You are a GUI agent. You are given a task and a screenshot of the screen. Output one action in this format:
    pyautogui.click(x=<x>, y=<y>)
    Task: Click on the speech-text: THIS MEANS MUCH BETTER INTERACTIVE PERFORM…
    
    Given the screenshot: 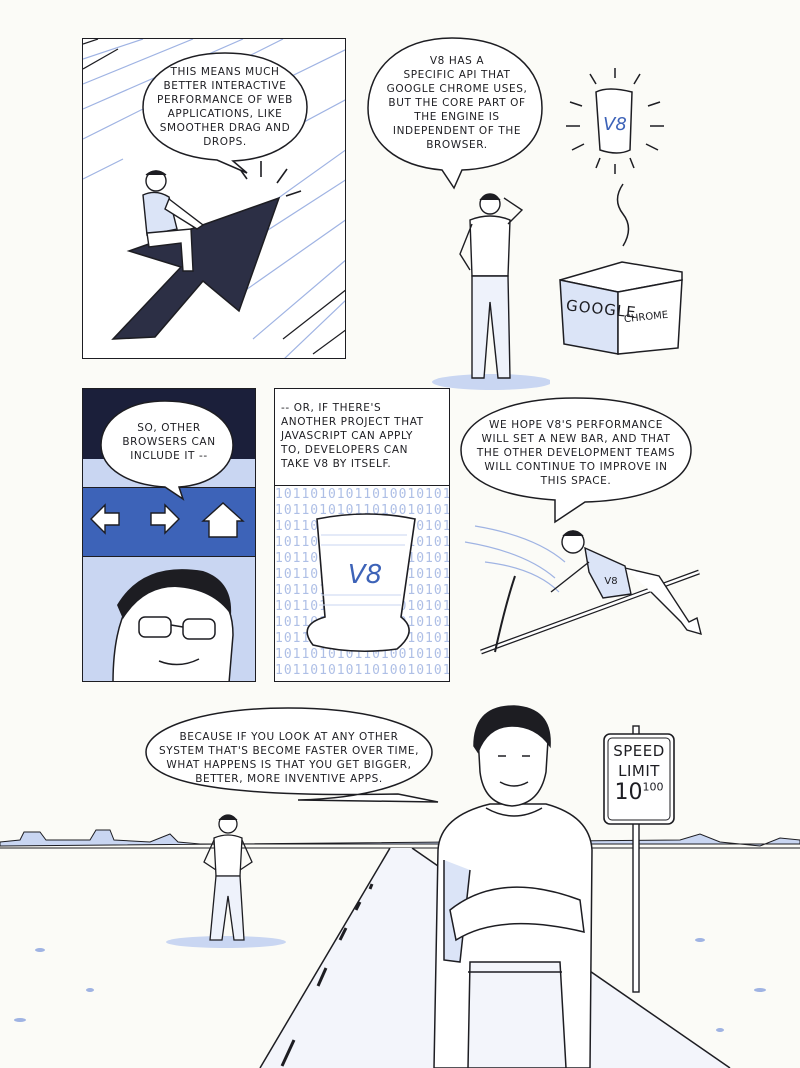 What is the action you would take?
    pyautogui.click(x=225, y=107)
    